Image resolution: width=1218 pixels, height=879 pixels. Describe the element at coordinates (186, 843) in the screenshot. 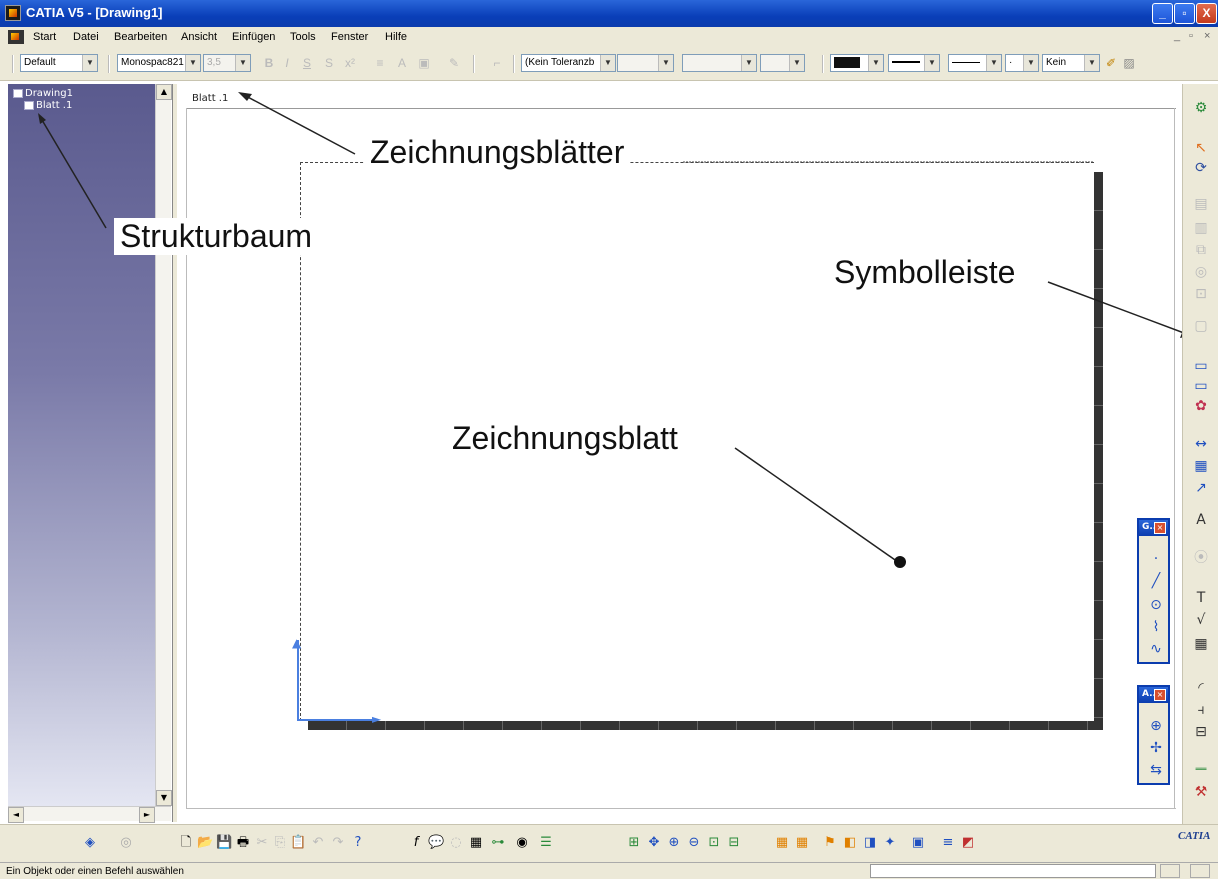

I see `new-file-icon: 🗋` at that location.